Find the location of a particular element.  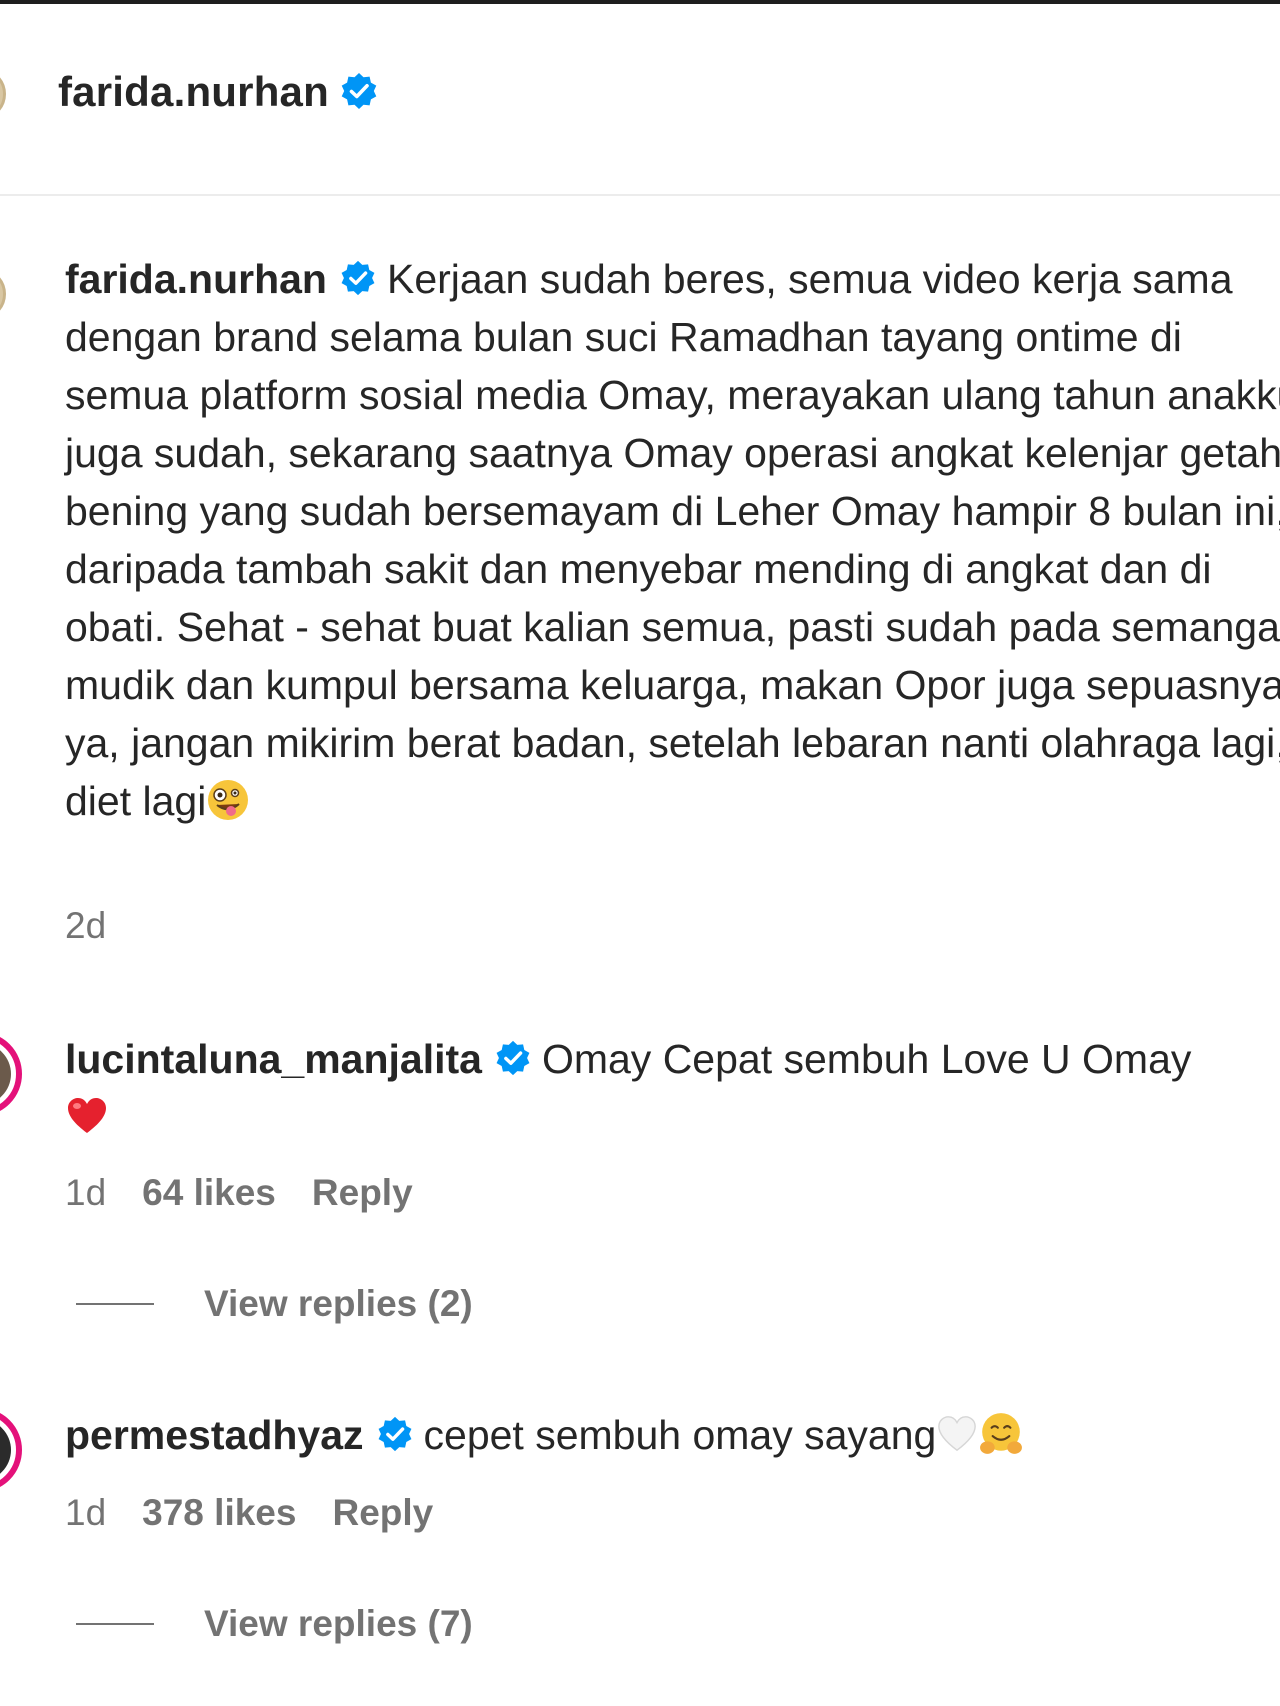

comment-username: lucintaluna_manjalita is located at coordinates (273, 1059).